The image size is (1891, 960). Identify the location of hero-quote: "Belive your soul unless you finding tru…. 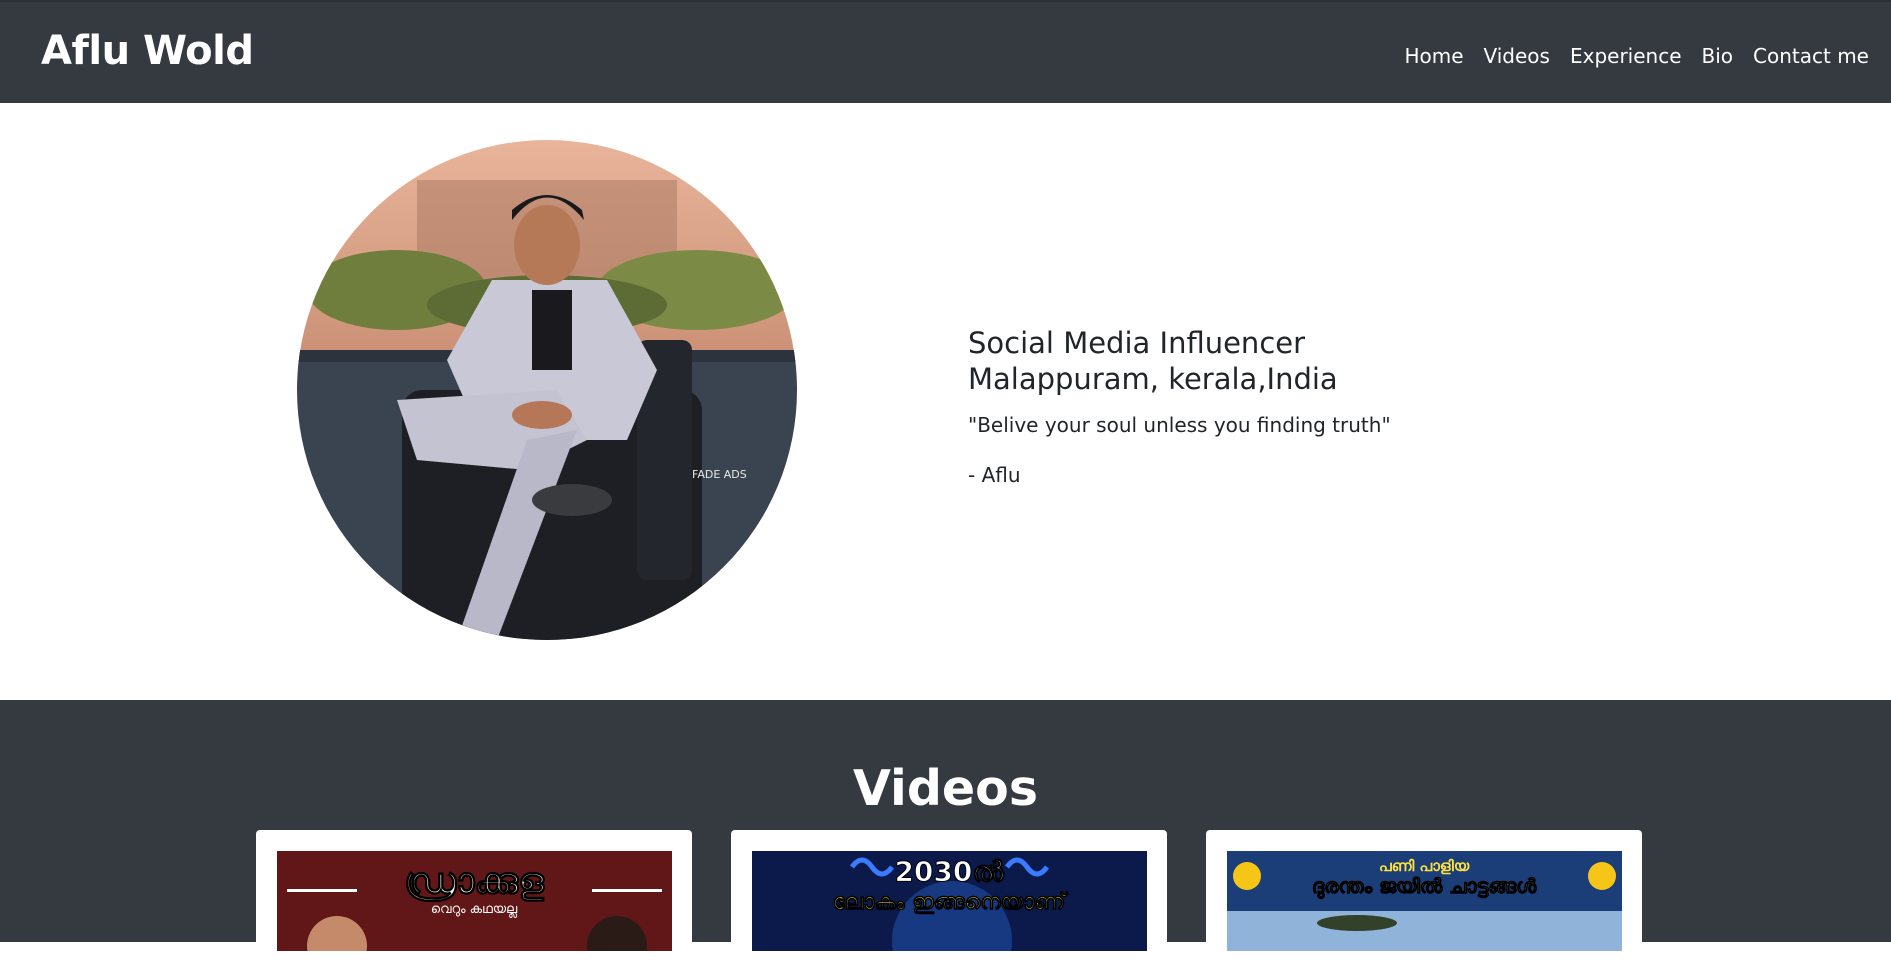
(1179, 425).